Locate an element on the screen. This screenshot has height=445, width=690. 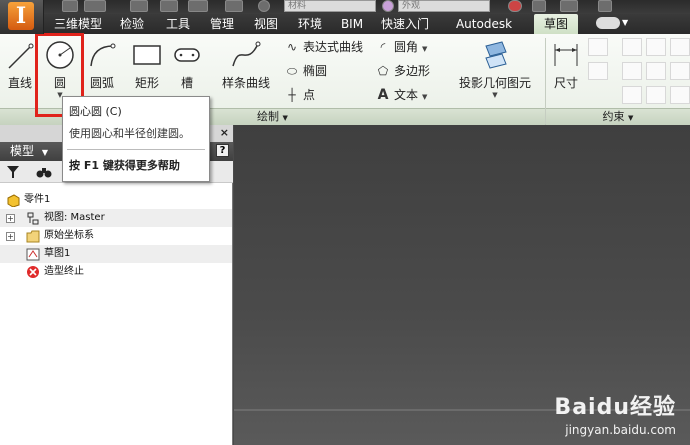
rectangle-button: 矩形 is located at coordinates (147, 64).